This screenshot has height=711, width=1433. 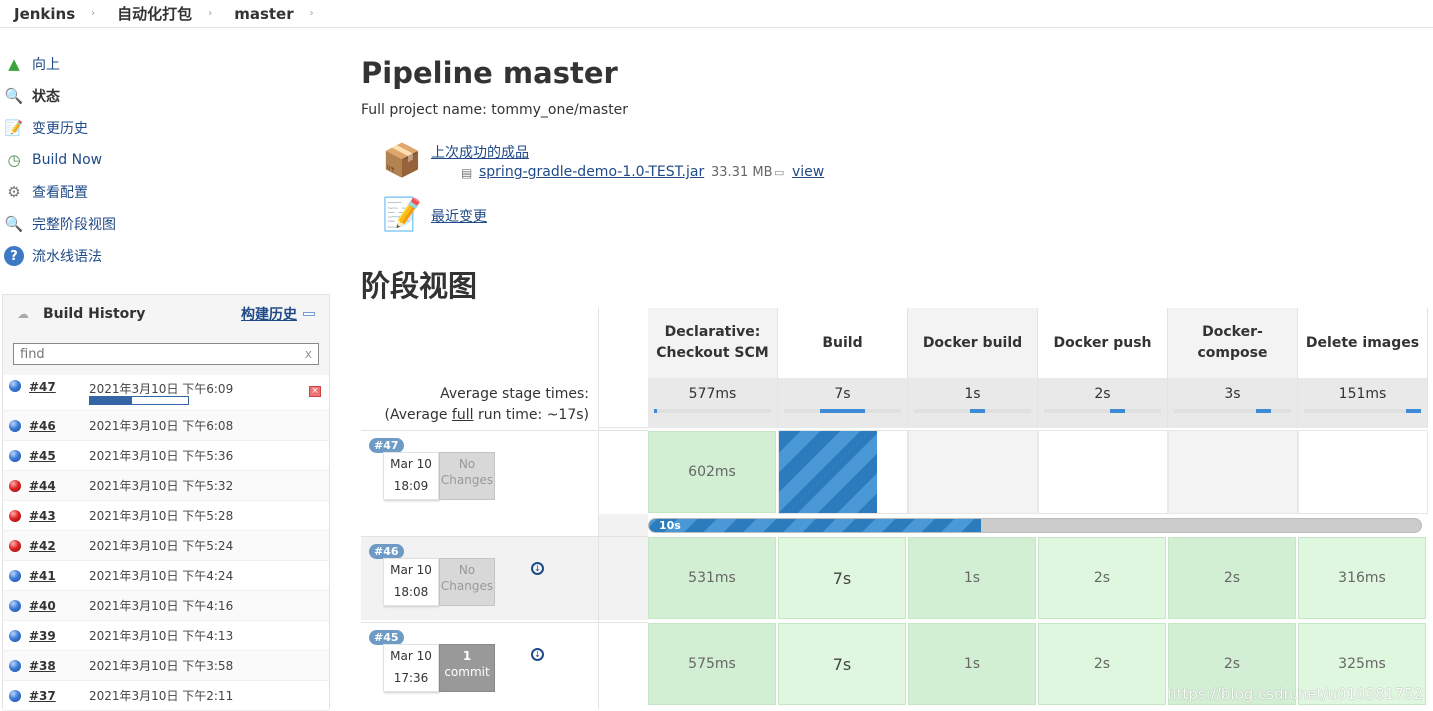 What do you see at coordinates (59, 666) in the screenshot?
I see `build-number-link: #38` at bounding box center [59, 666].